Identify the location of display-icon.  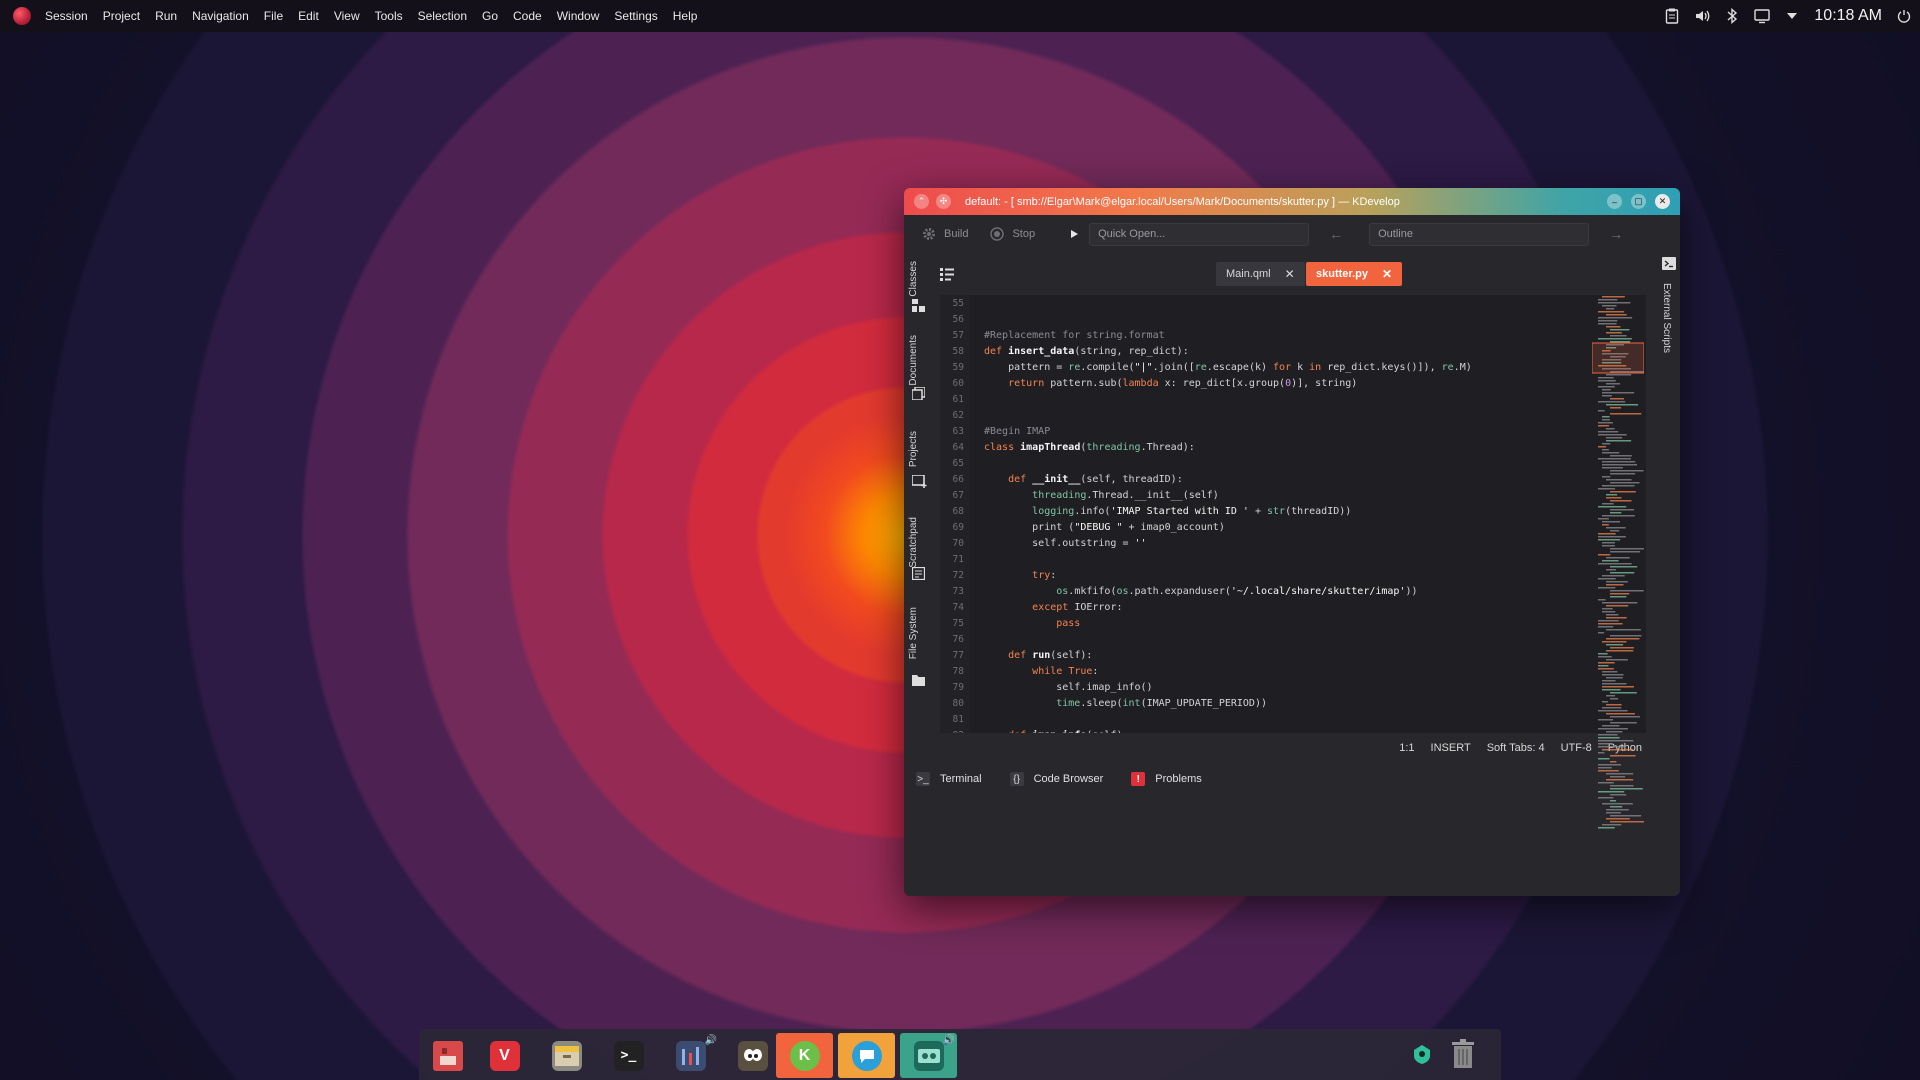
(1762, 16).